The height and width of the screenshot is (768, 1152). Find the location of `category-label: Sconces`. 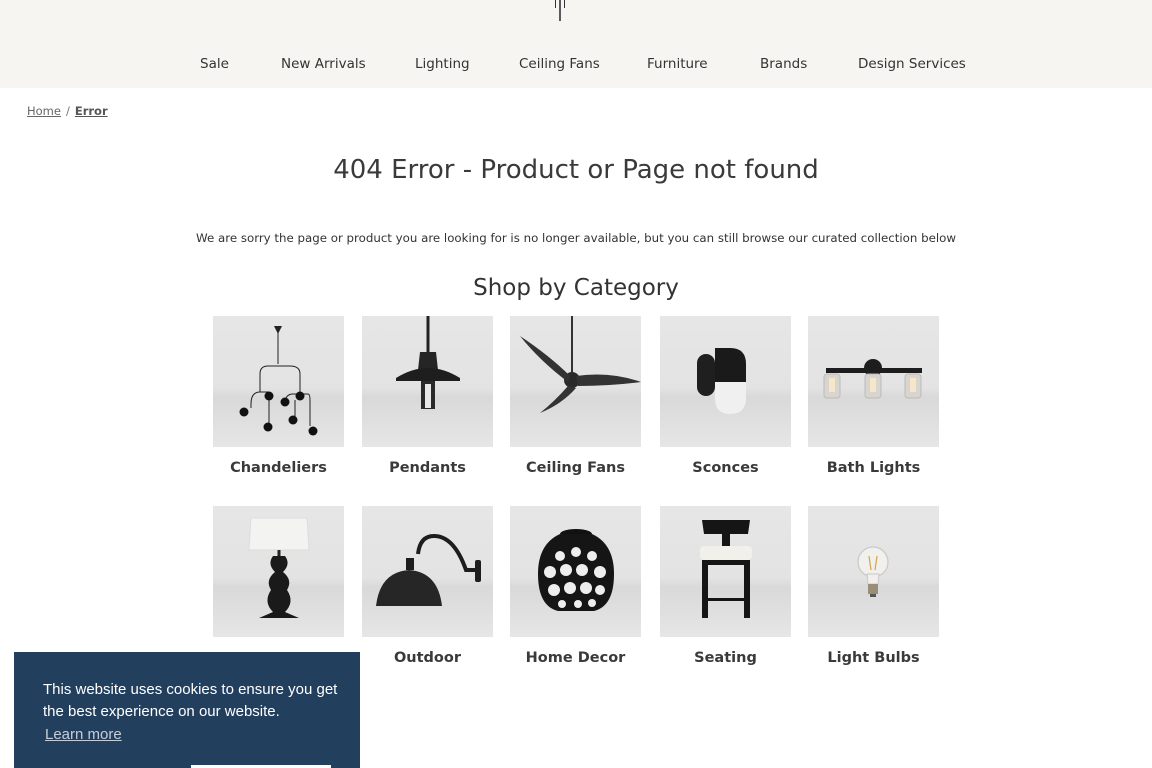

category-label: Sconces is located at coordinates (725, 468).